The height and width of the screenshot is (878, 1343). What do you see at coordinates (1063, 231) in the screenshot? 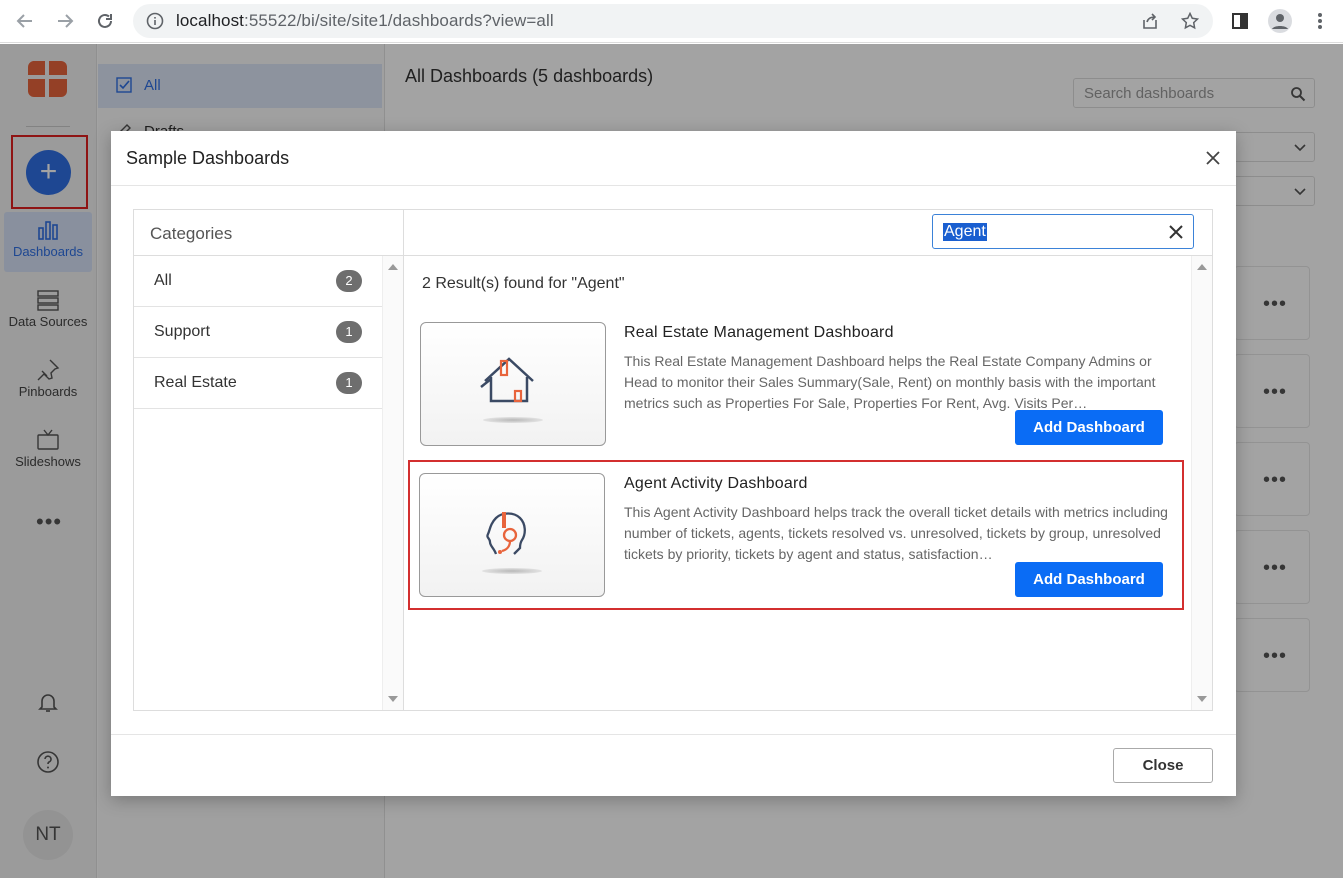
I see `sample-search-input: Agent` at bounding box center [1063, 231].